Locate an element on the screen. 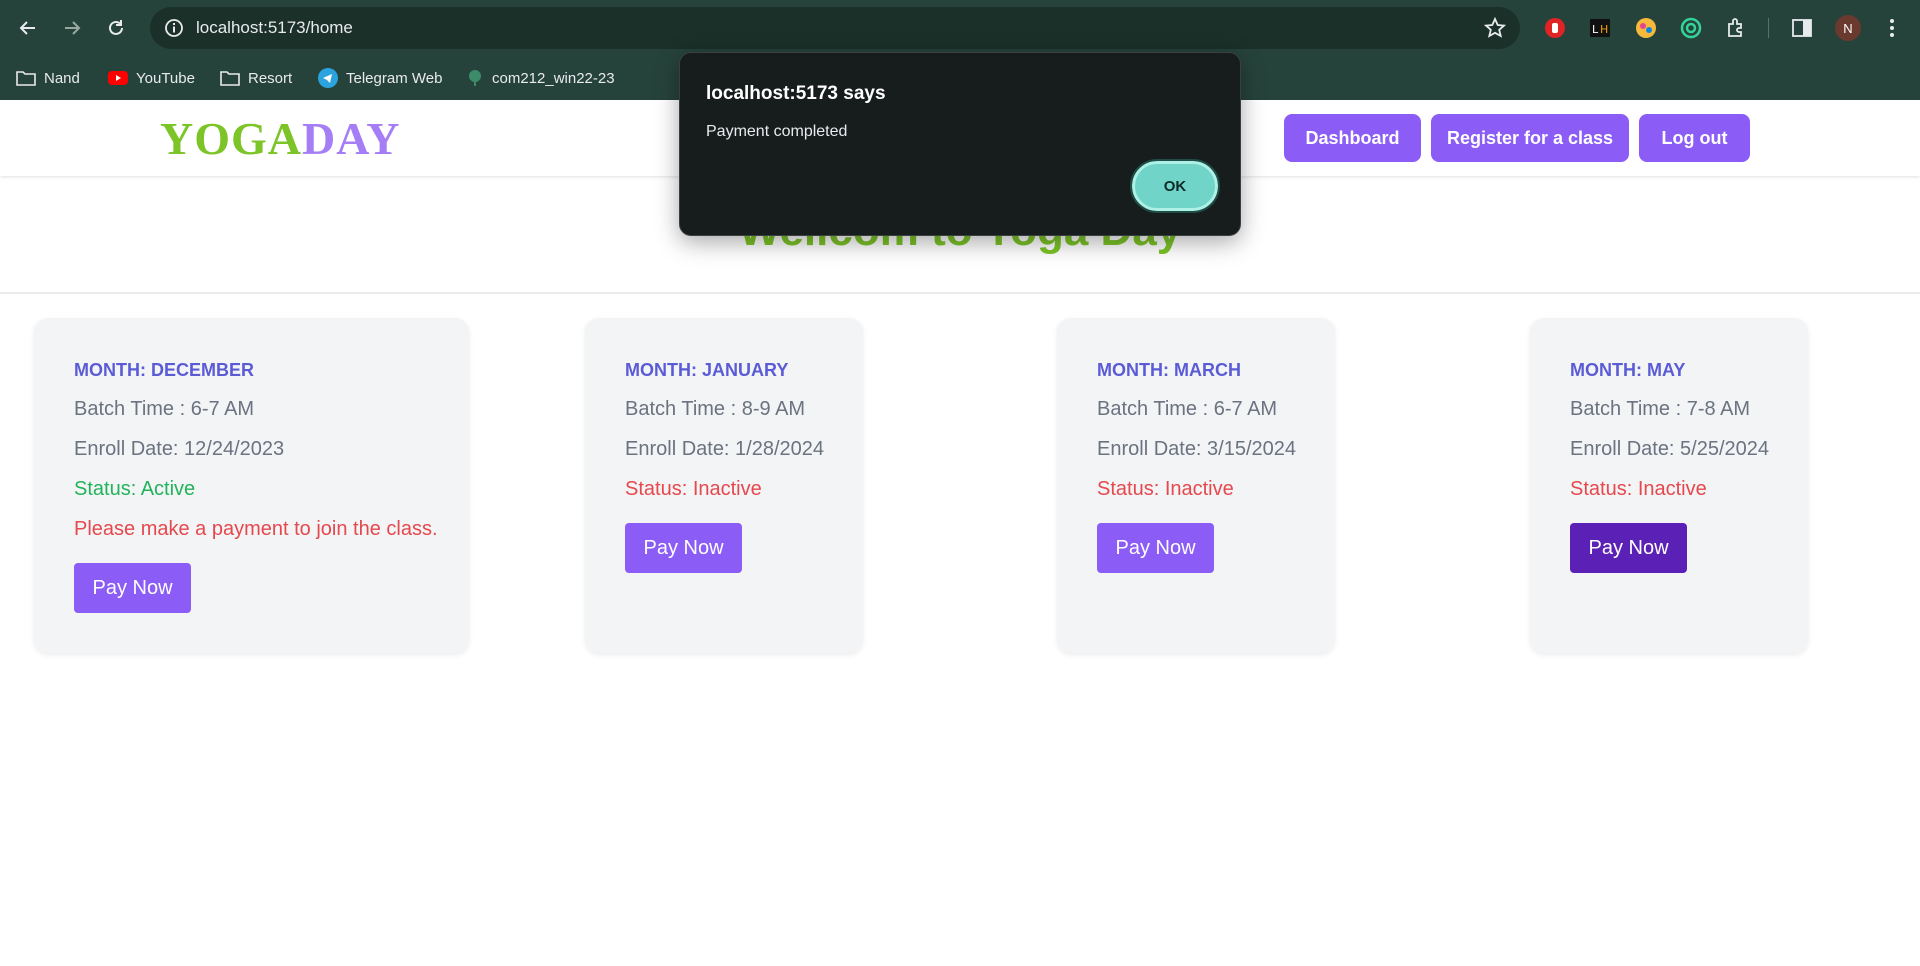 The image size is (1920, 966). card-enroll-date: Enroll Date: 12/24/2023 is located at coordinates (179, 449).